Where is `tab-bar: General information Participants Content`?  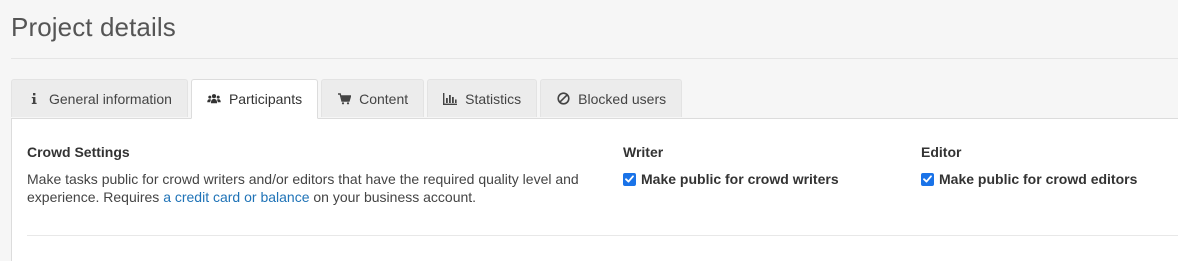 tab-bar: General information Participants Content is located at coordinates (347, 99).